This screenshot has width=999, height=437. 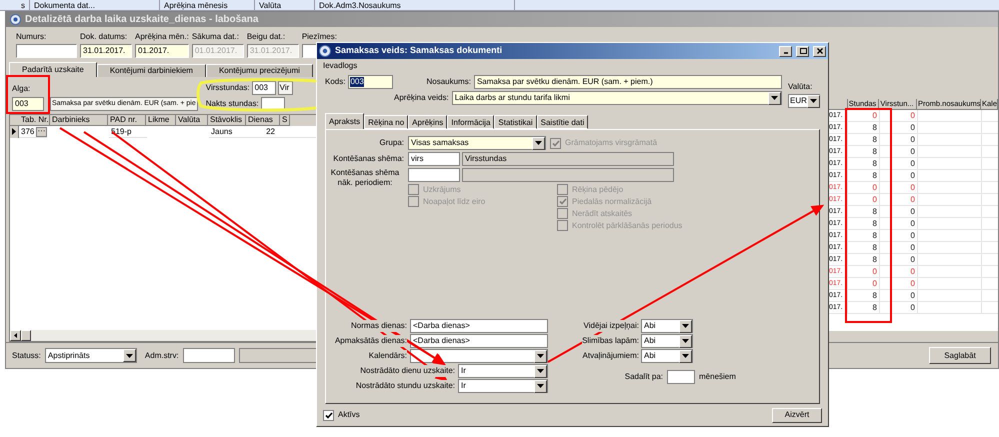 What do you see at coordinates (263, 120) in the screenshot?
I see `column-header: Dienas` at bounding box center [263, 120].